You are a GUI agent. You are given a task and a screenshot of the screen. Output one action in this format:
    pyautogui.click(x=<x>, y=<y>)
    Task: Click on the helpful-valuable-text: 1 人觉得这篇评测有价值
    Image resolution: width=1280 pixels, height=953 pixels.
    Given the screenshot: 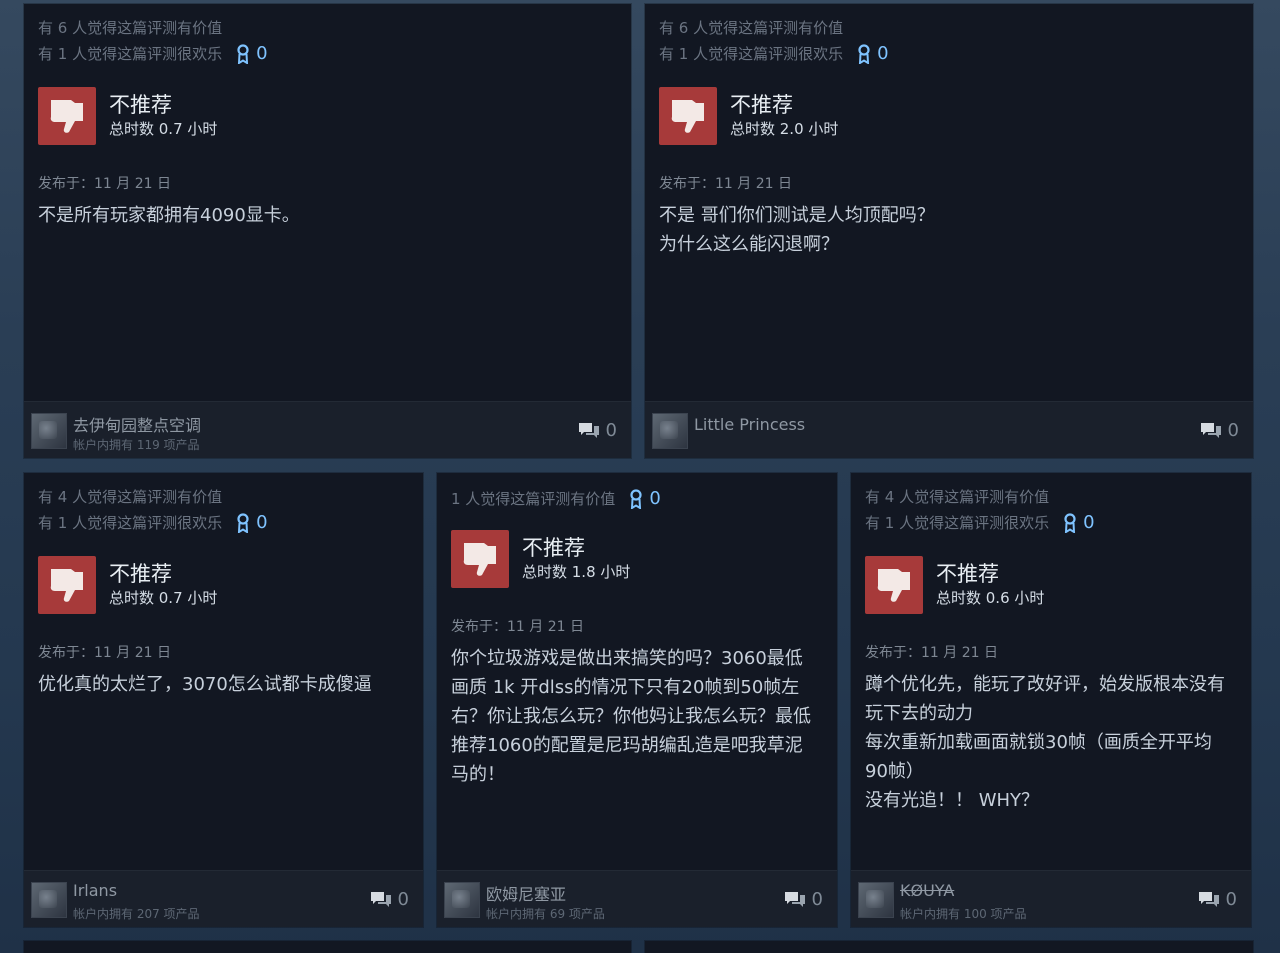 What is the action you would take?
    pyautogui.click(x=533, y=499)
    